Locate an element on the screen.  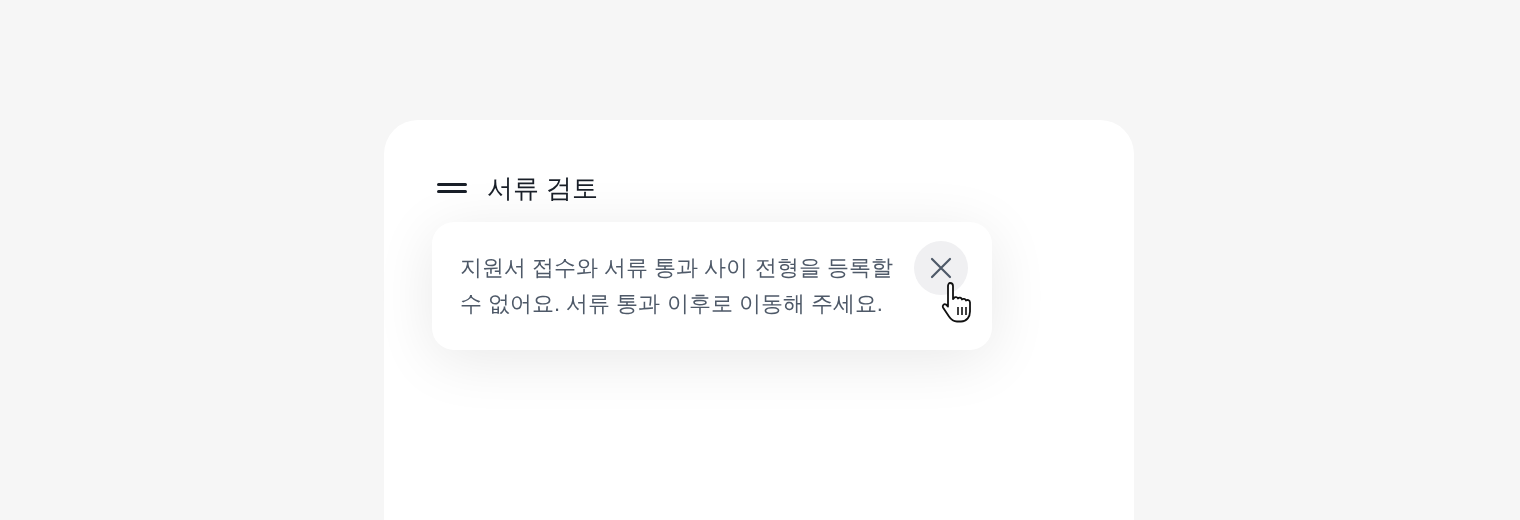
drag-handle-icon is located at coordinates (452, 188).